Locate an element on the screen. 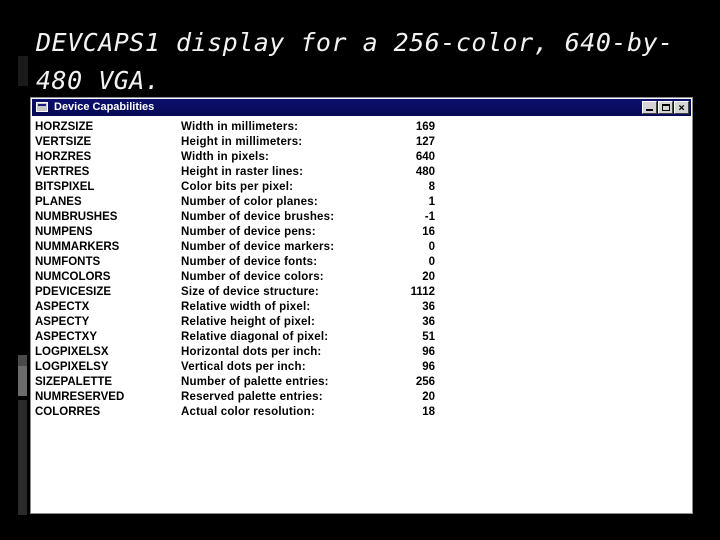  minimize-button is located at coordinates (649, 107).